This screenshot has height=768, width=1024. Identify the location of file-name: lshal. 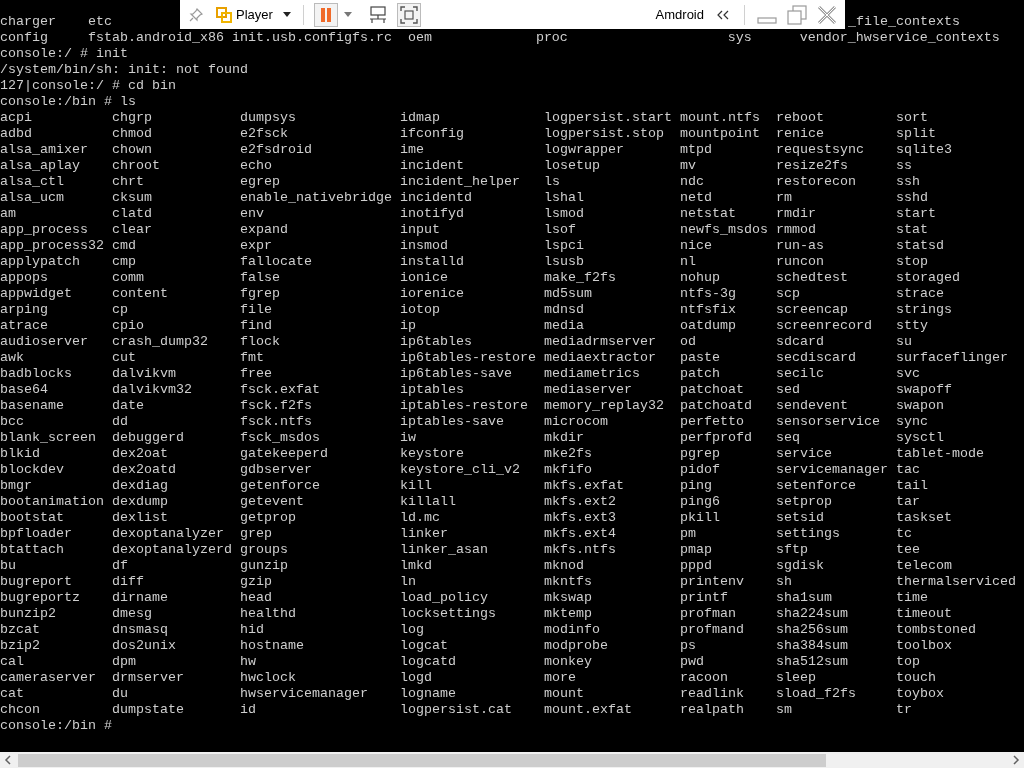
(564, 198).